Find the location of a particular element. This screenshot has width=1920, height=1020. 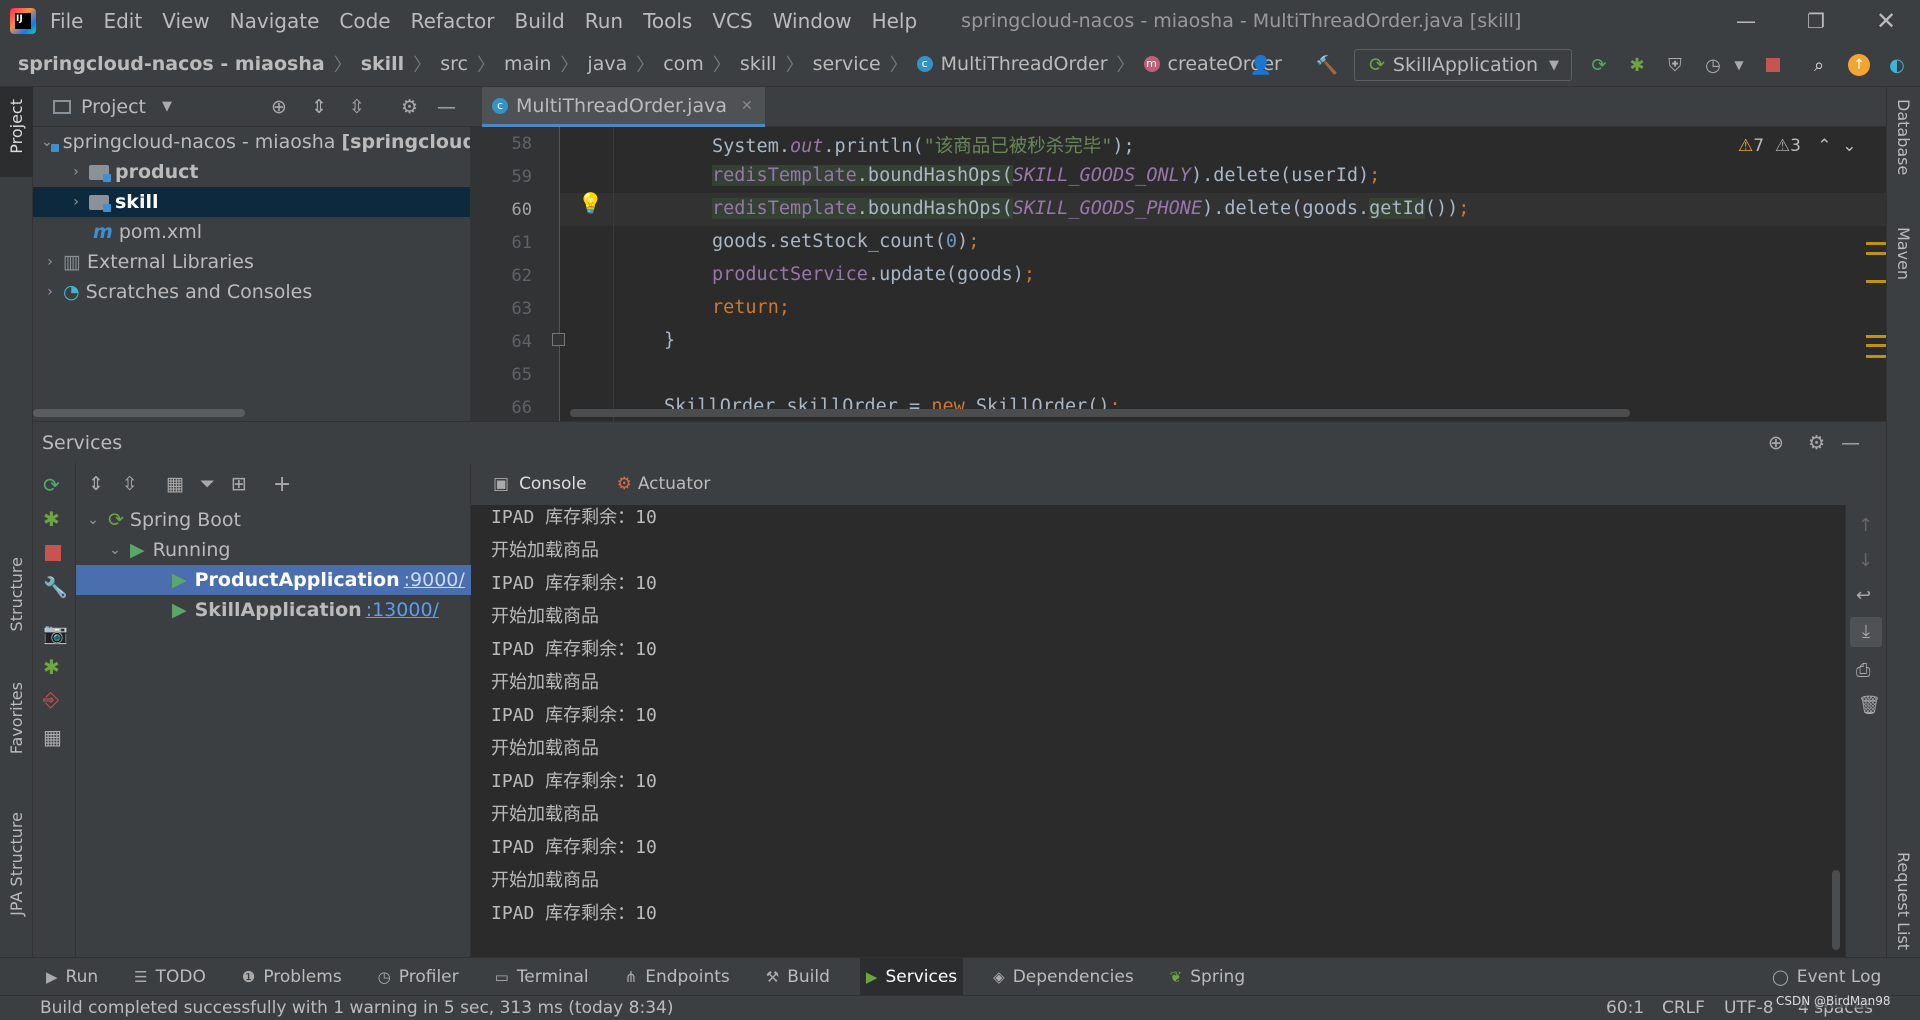

editor-tab-multithreadorder: c MultiThreadOrder.java ✕ is located at coordinates (623, 107).